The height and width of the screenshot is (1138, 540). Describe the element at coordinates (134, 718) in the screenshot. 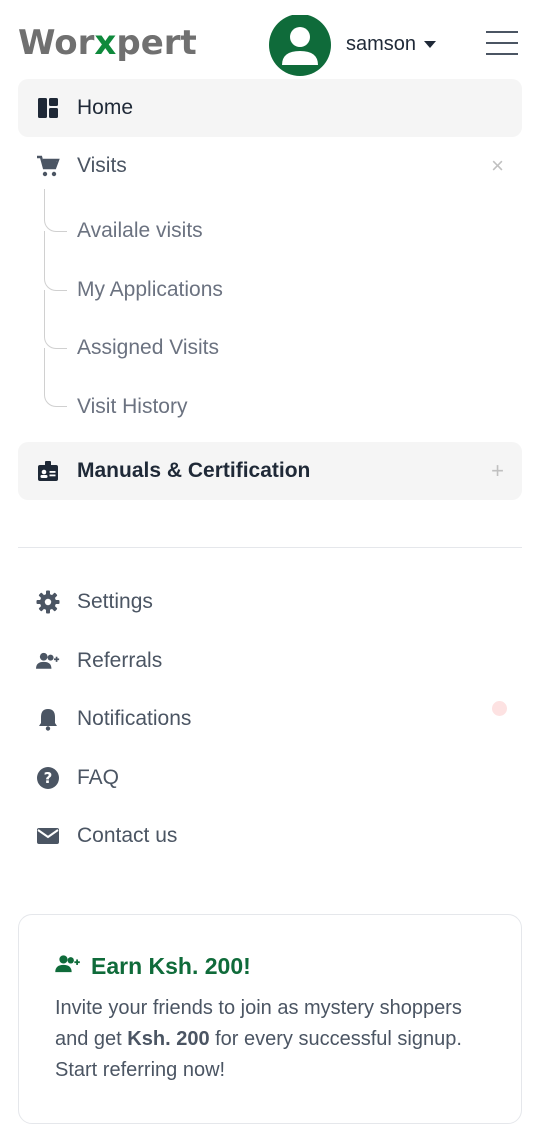

I see `nav-label-notifications: Notifications` at that location.